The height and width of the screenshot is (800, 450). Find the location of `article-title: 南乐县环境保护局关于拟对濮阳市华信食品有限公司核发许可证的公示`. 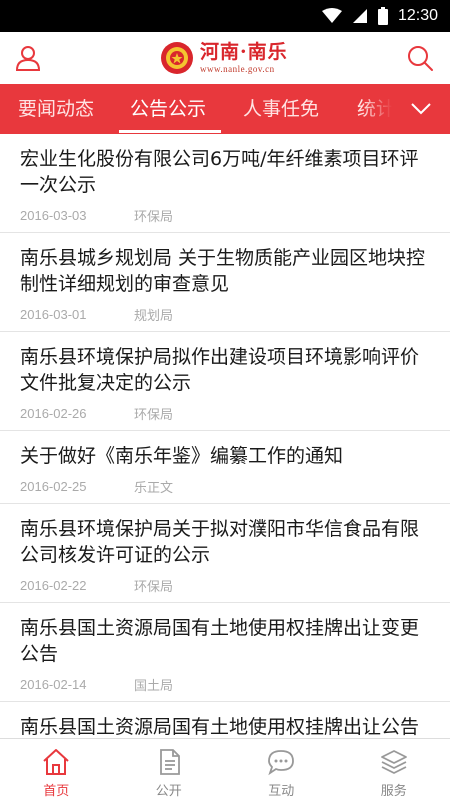

article-title: 南乐县环境保护局关于拟对濮阳市华信食品有限公司核发许可证的公示 is located at coordinates (220, 542).